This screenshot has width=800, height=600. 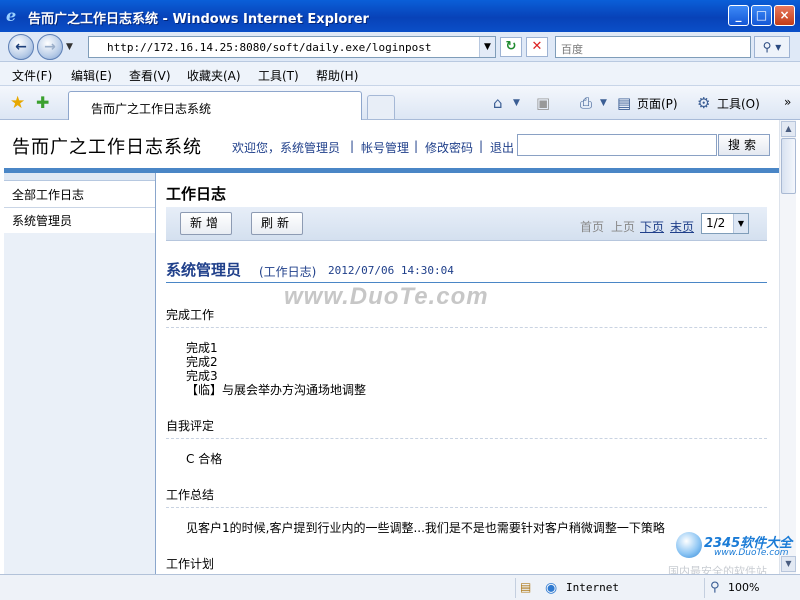 What do you see at coordinates (761, 15) in the screenshot?
I see `maximize-button: □` at bounding box center [761, 15].